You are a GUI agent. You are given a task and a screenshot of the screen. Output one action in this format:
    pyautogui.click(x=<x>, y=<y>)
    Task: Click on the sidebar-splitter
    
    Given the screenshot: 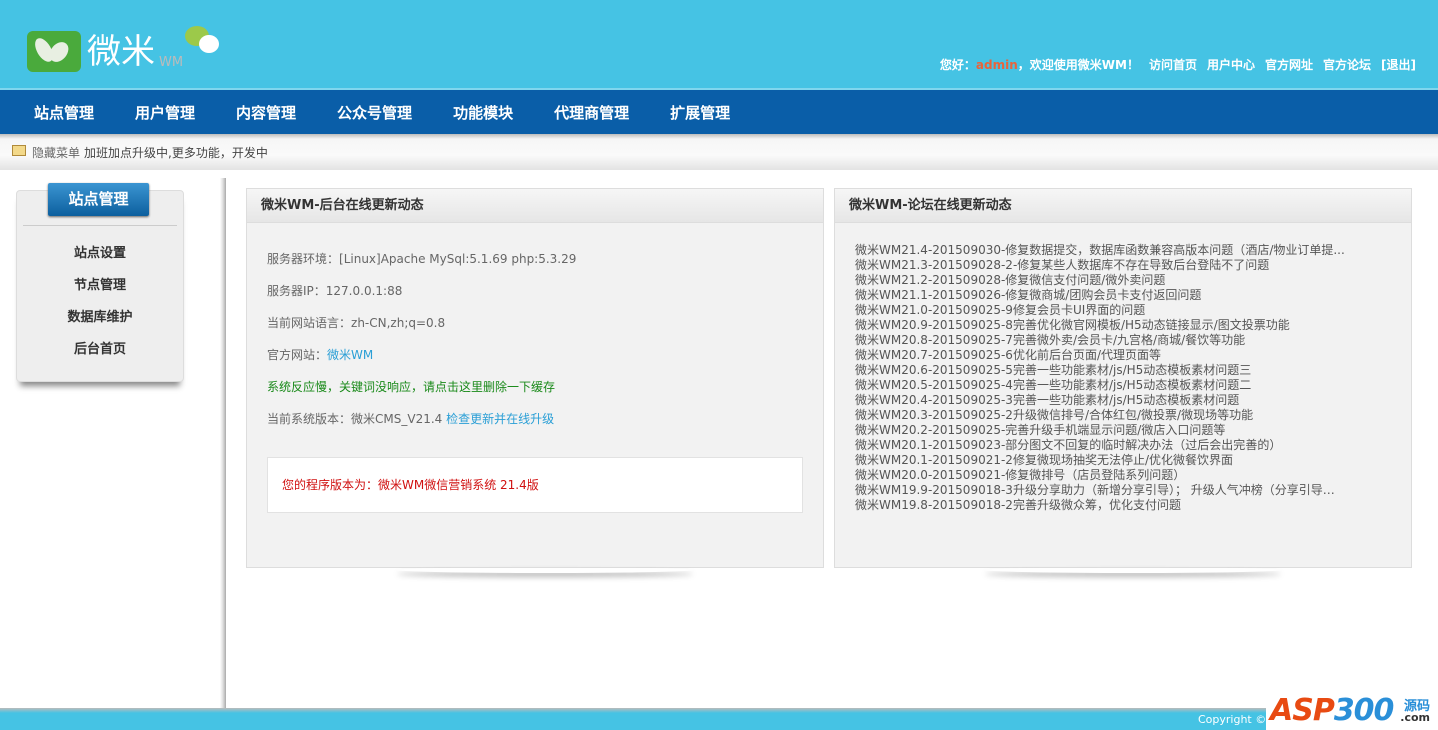 What is the action you would take?
    pyautogui.click(x=223, y=443)
    